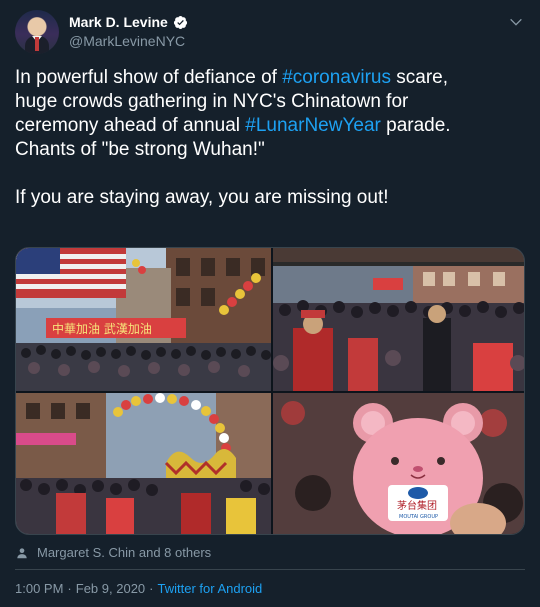  Describe the element at coordinates (417, 505) in the screenshot. I see `photo-4-badge-text: 茅台集团` at that location.